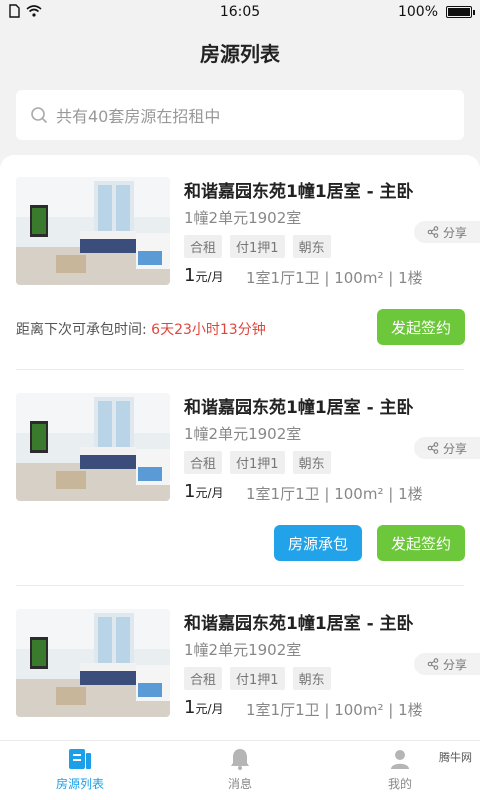 The height and width of the screenshot is (800, 480). I want to click on watermark: 腾牛网, so click(455, 757).